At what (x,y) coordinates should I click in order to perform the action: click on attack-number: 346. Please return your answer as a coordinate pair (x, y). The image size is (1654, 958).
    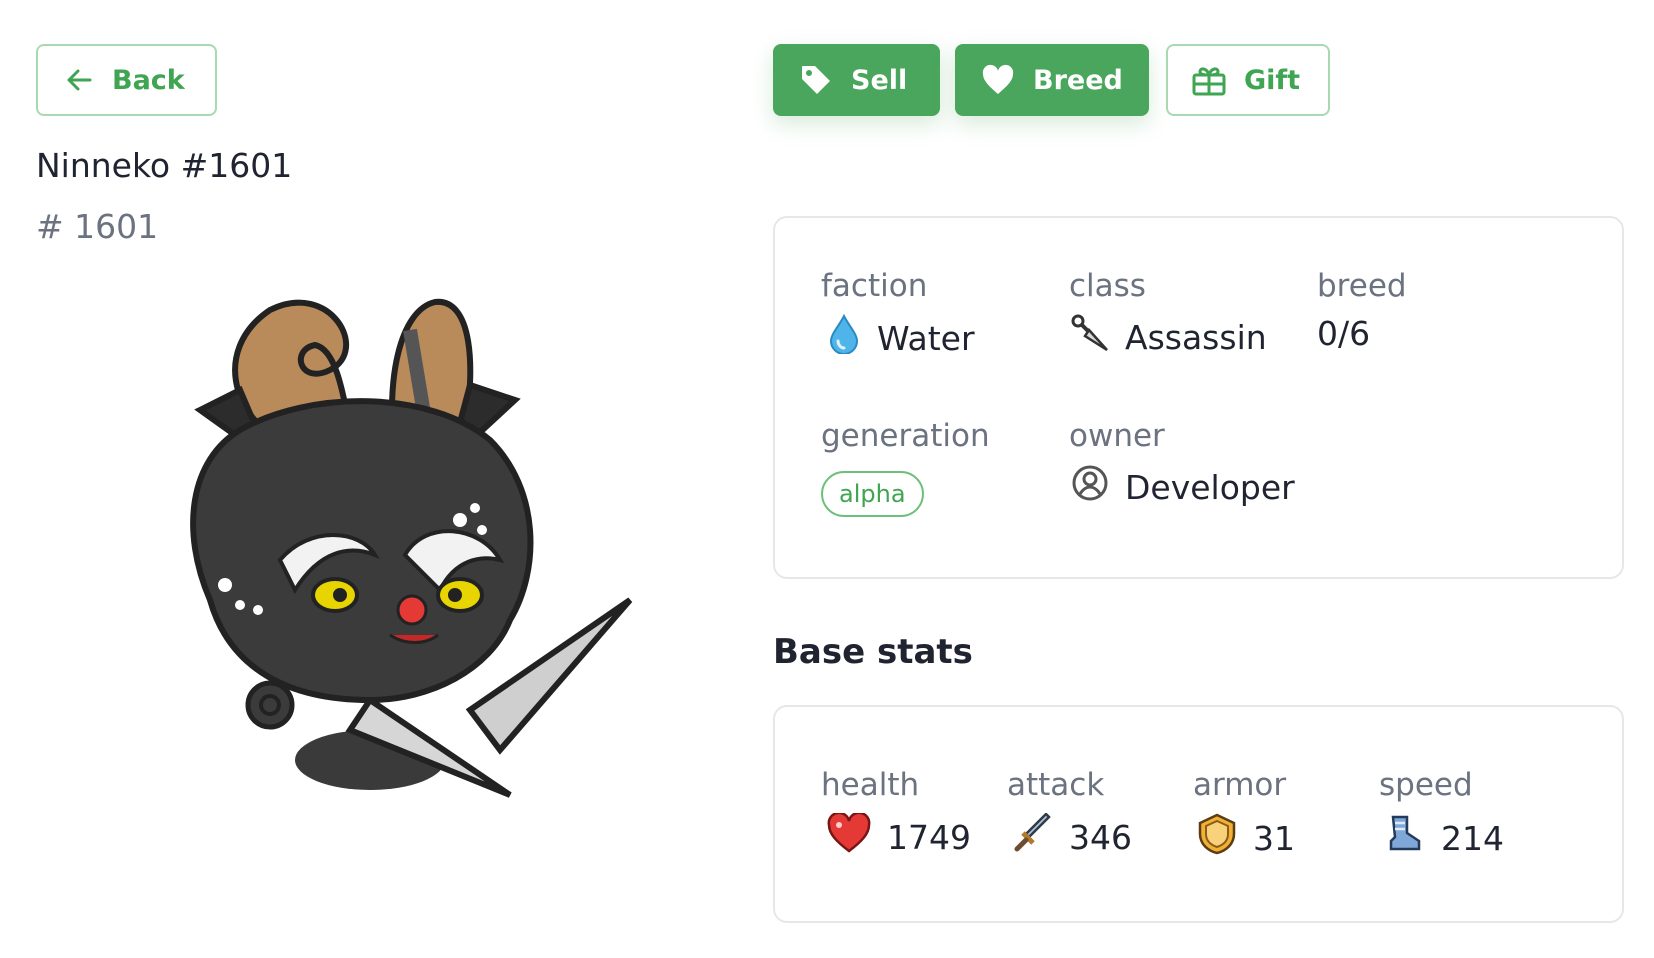
    Looking at the image, I should click on (1100, 837).